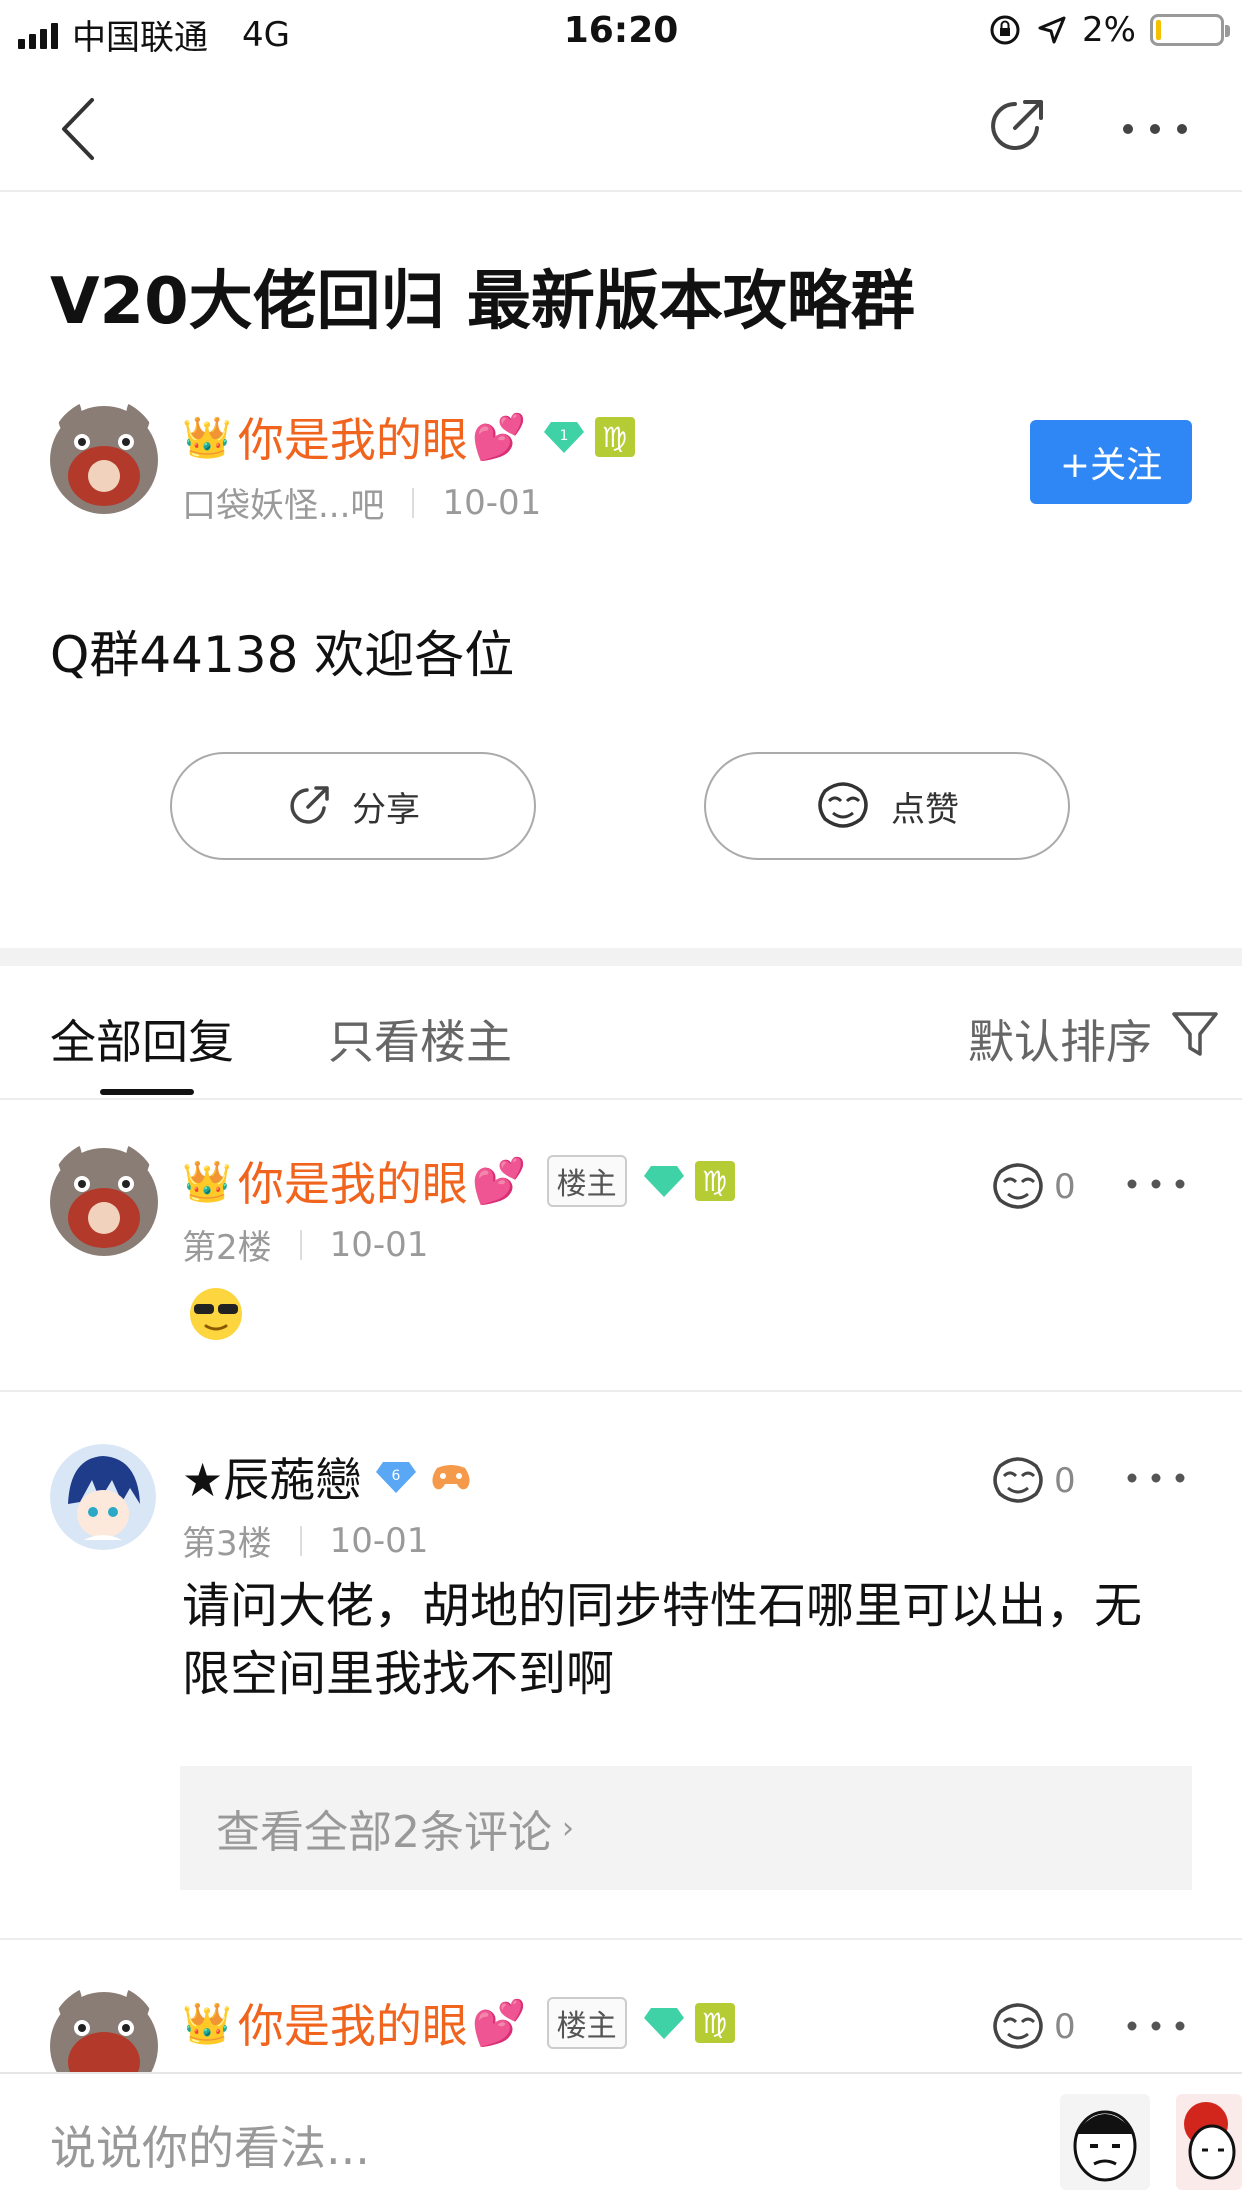 Image resolution: width=1242 pixels, height=2208 pixels. Describe the element at coordinates (1195, 1034) in the screenshot. I see `filter-icon` at that location.